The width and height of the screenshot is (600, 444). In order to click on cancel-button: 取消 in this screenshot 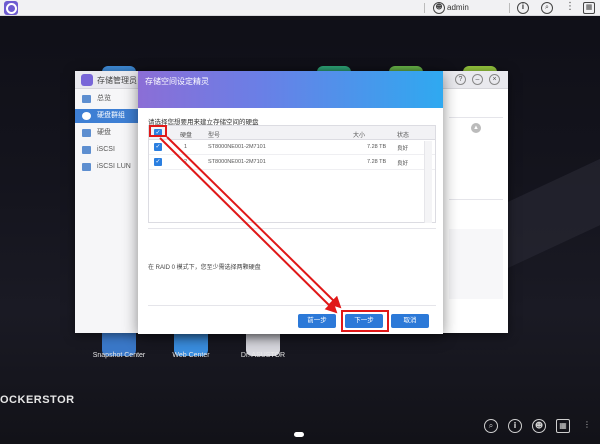, I will do `click(410, 321)`.